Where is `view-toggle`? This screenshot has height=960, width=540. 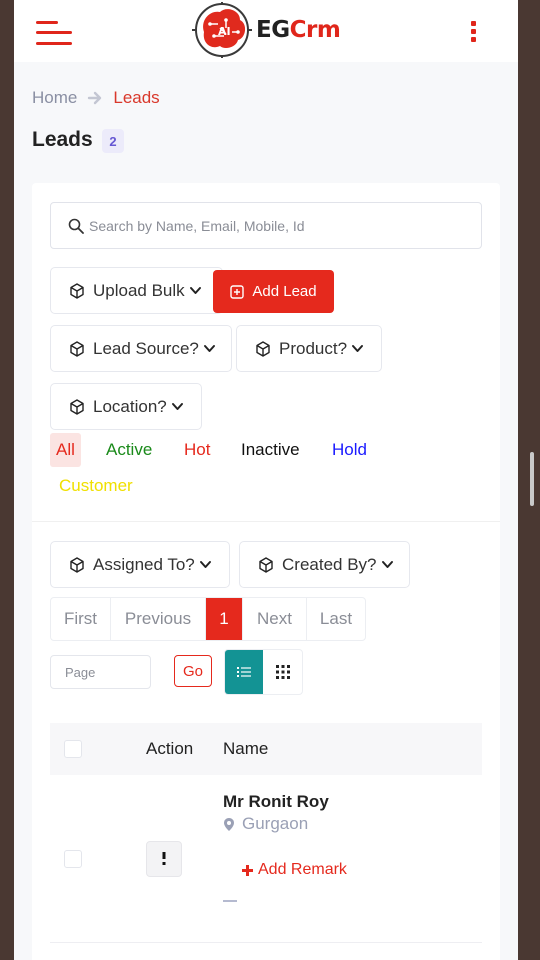
view-toggle is located at coordinates (263, 672).